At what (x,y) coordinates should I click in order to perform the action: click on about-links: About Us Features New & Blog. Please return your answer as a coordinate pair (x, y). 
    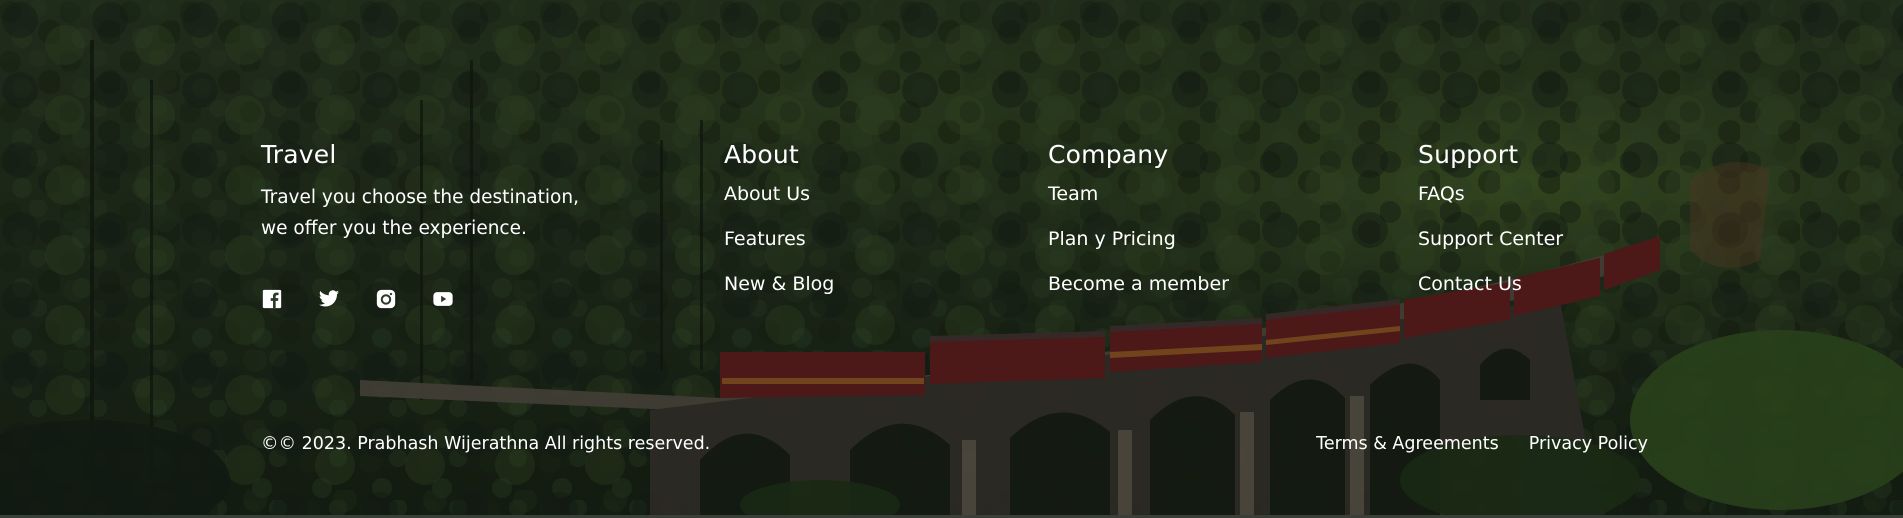
    Looking at the image, I should click on (779, 239).